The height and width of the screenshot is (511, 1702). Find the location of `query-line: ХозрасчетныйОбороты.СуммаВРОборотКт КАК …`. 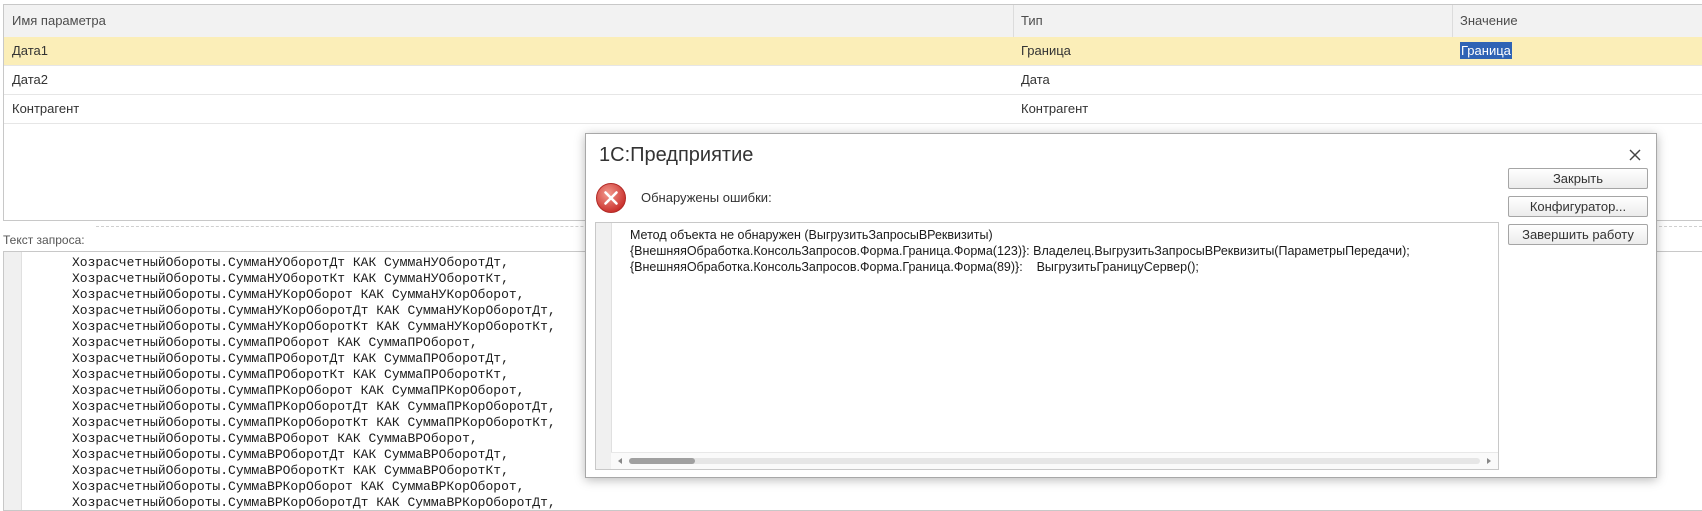

query-line: ХозрасчетныйОбороты.СуммаВРОборотКт КАК … is located at coordinates (290, 470).